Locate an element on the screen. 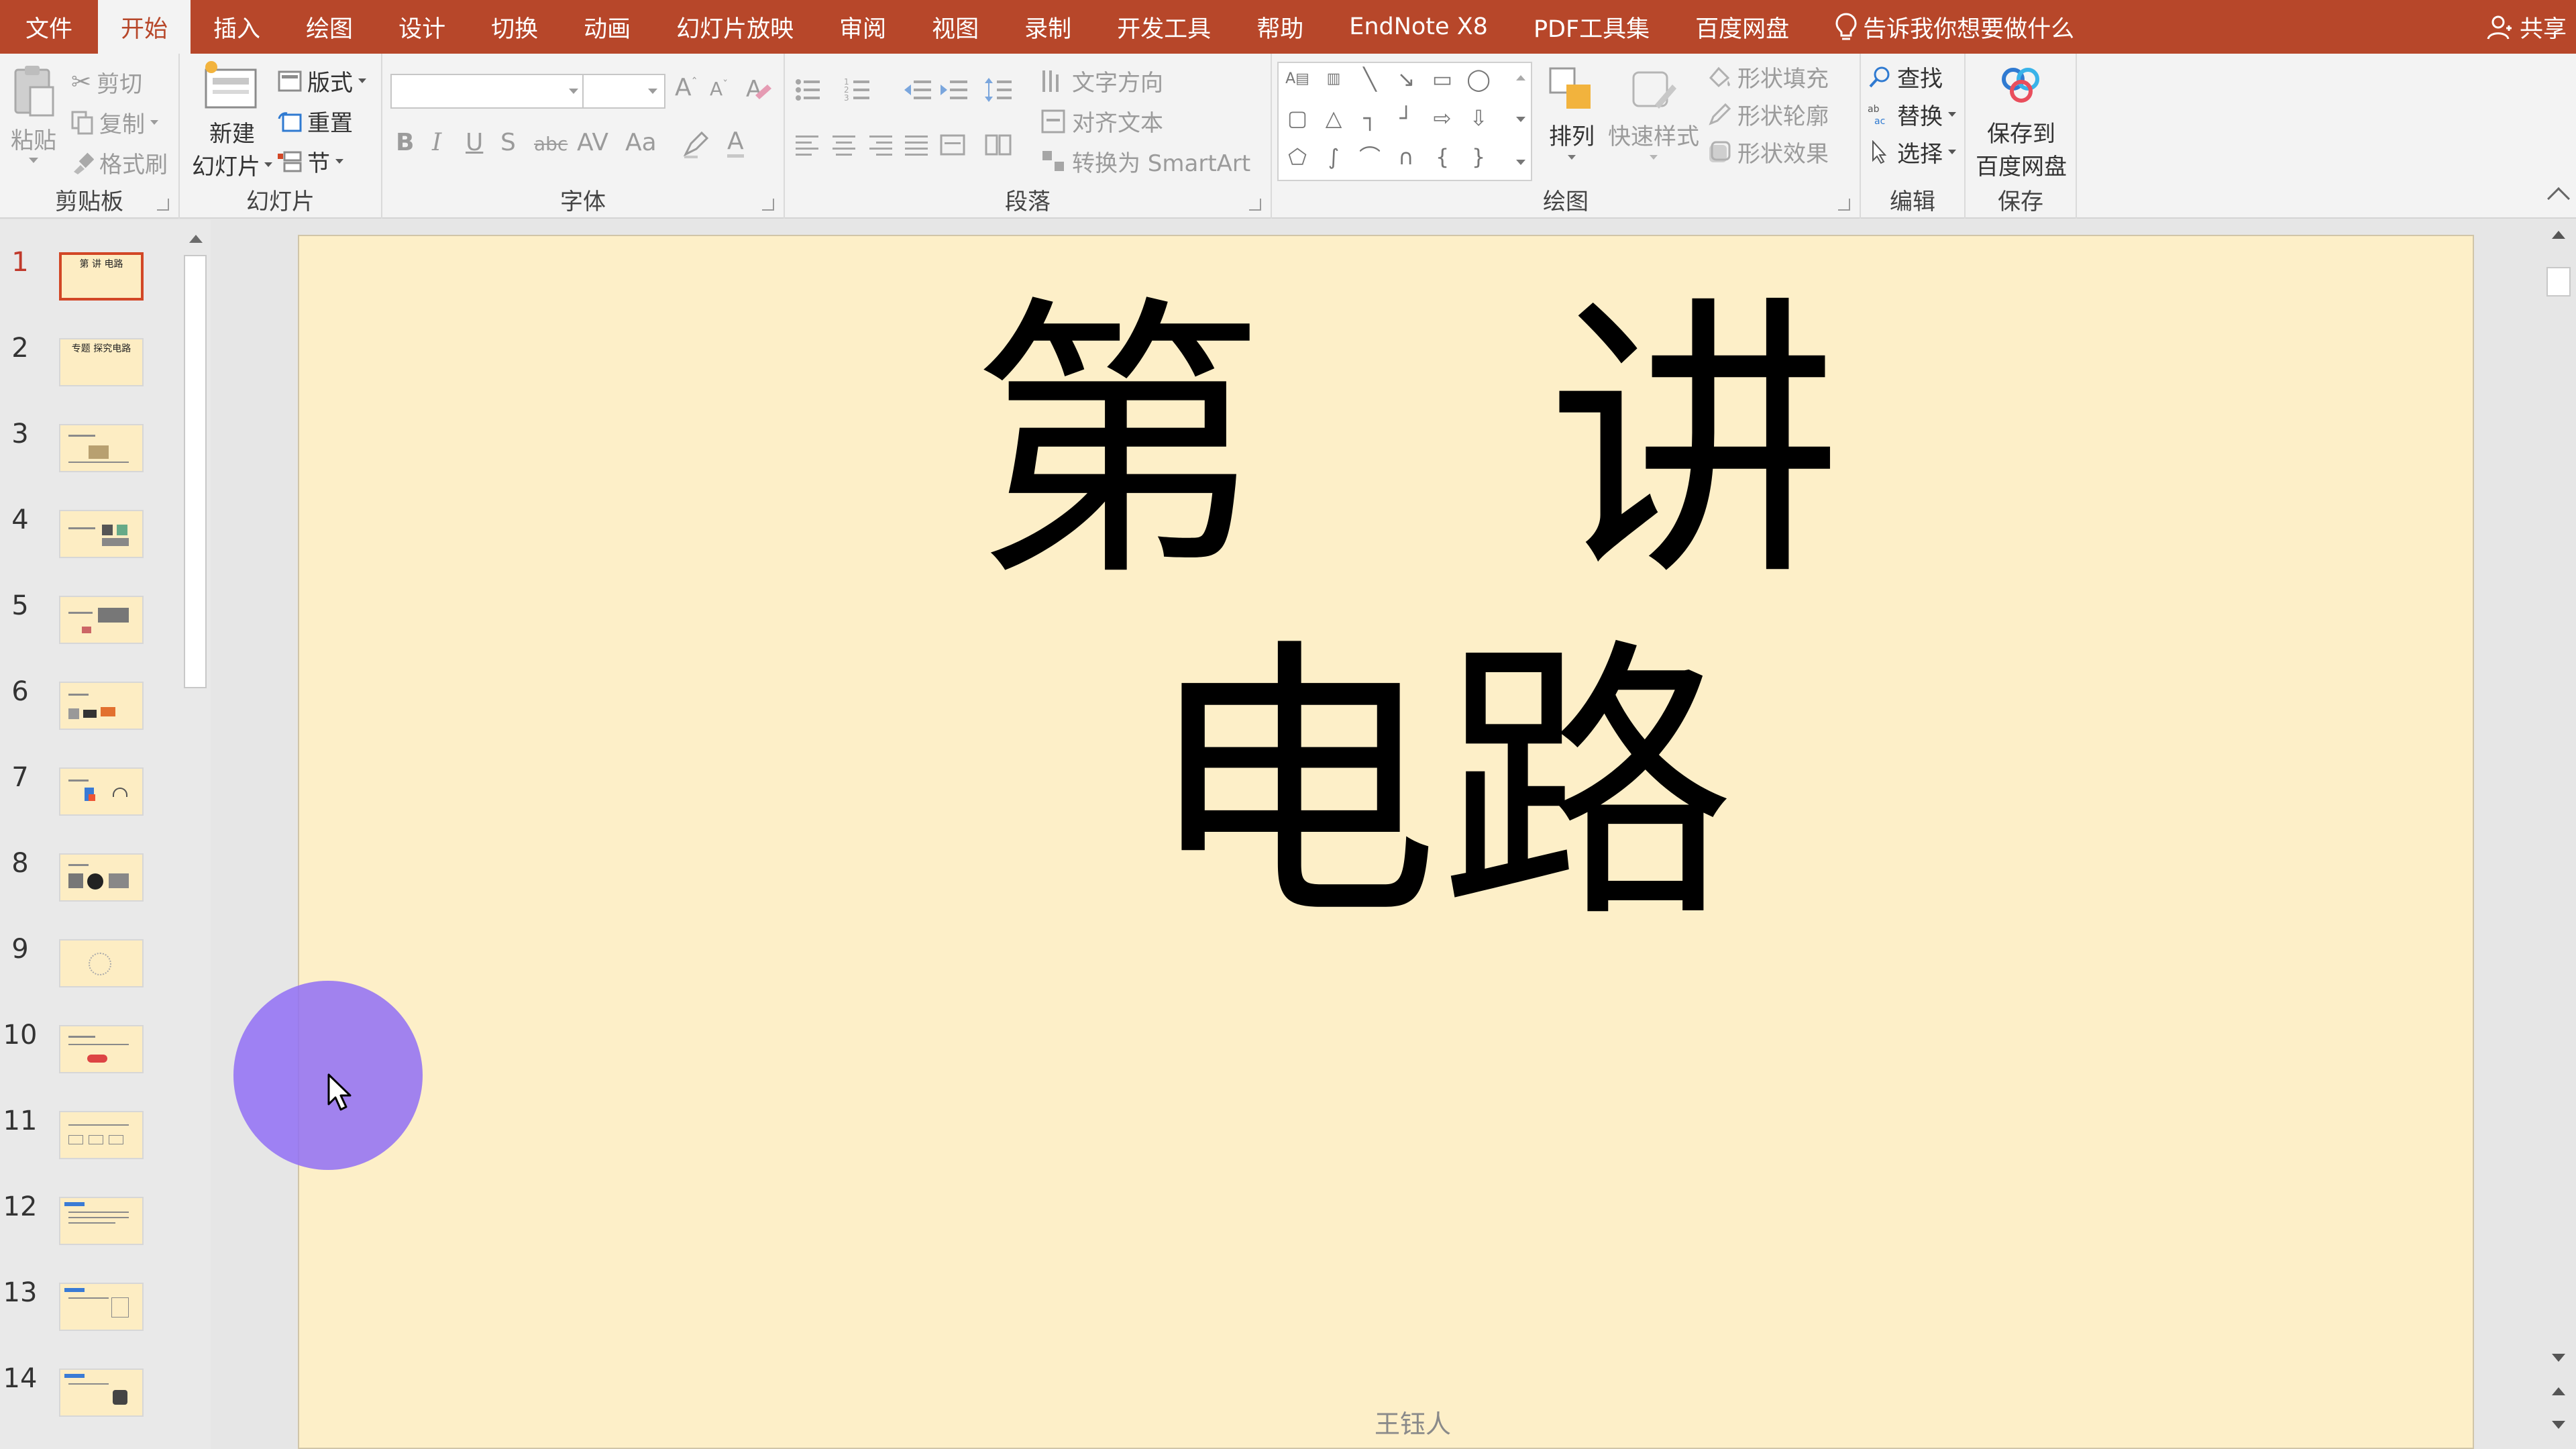 The width and height of the screenshot is (2576, 1449). thumbnail-row: 8 is located at coordinates (90, 885).